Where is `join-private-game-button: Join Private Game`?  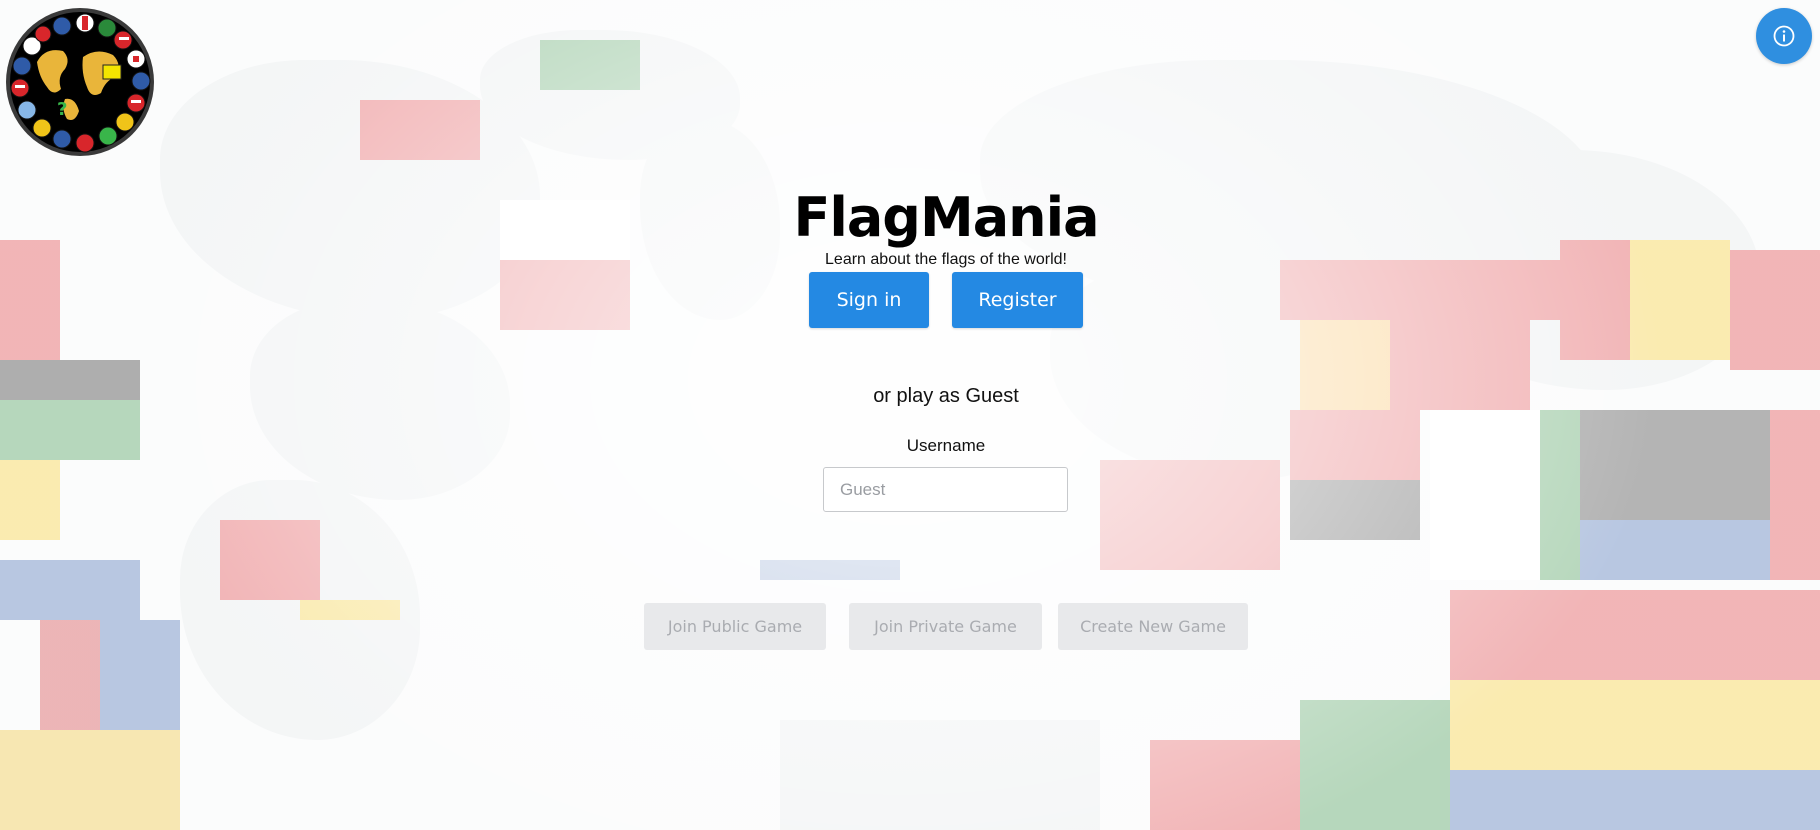 join-private-game-button: Join Private Game is located at coordinates (945, 626).